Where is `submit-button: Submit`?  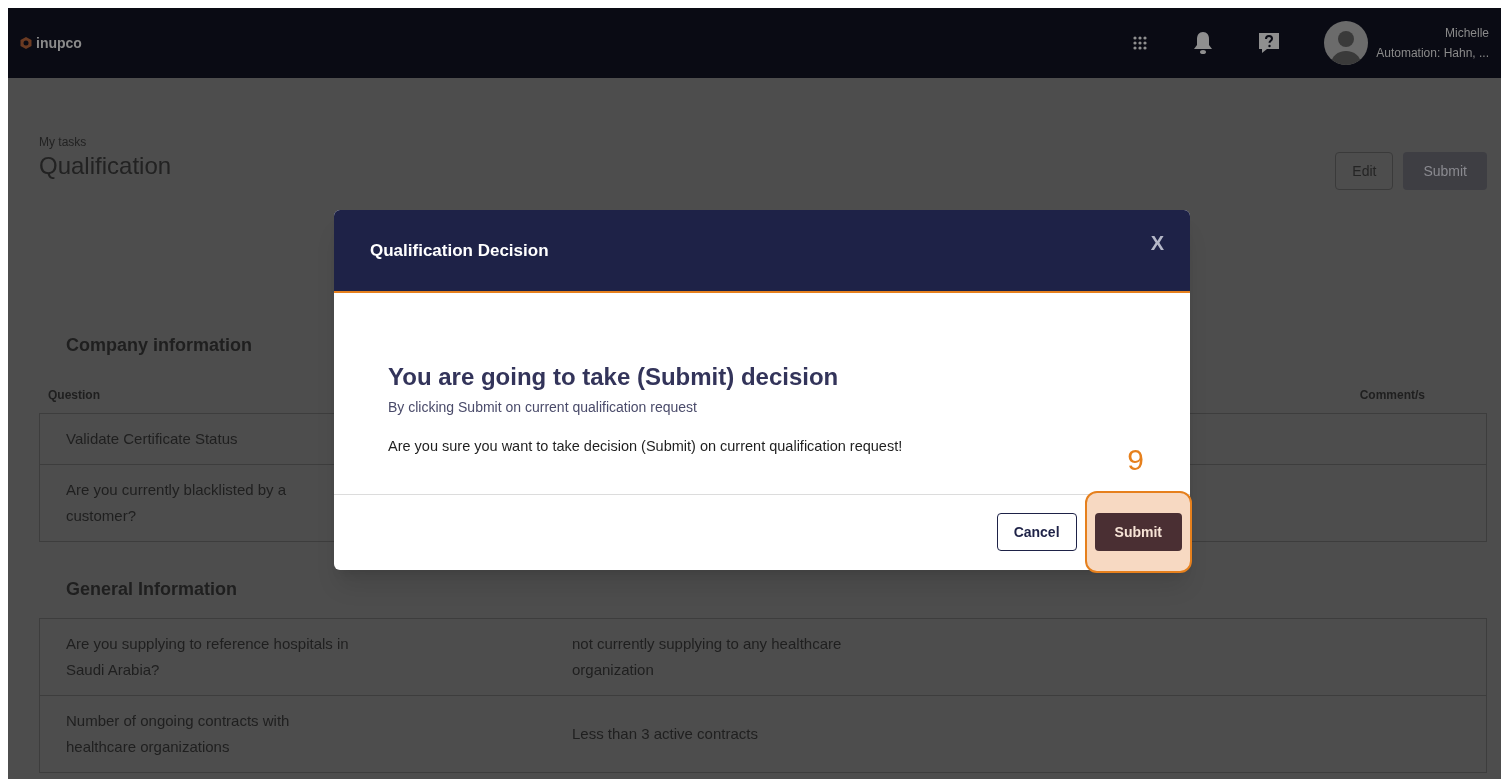 submit-button: Submit is located at coordinates (1138, 532).